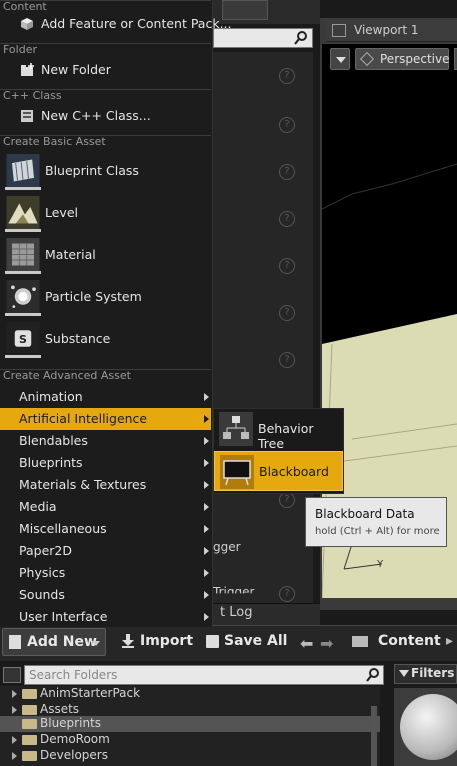 This screenshot has height=766, width=457. I want to click on details-search-input, so click(263, 38).